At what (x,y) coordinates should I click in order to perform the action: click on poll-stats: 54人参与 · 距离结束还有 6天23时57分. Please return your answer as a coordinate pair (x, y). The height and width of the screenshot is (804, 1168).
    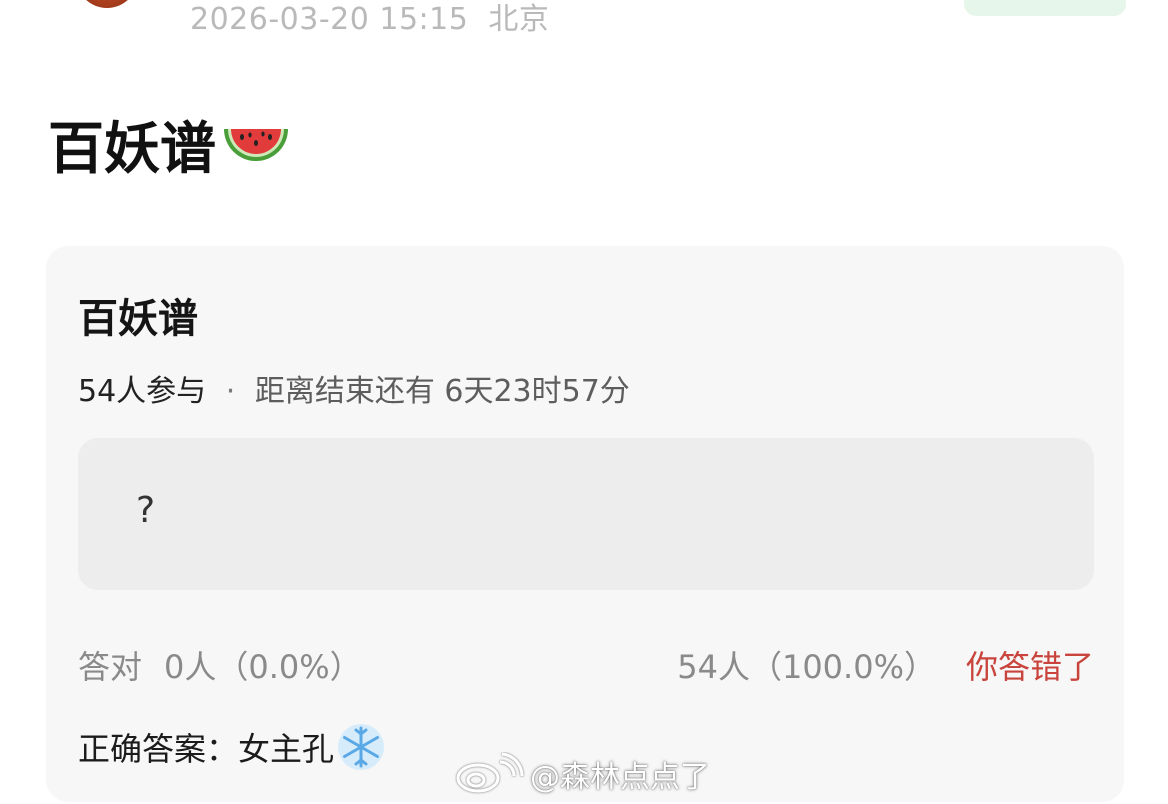
    Looking at the image, I should click on (354, 388).